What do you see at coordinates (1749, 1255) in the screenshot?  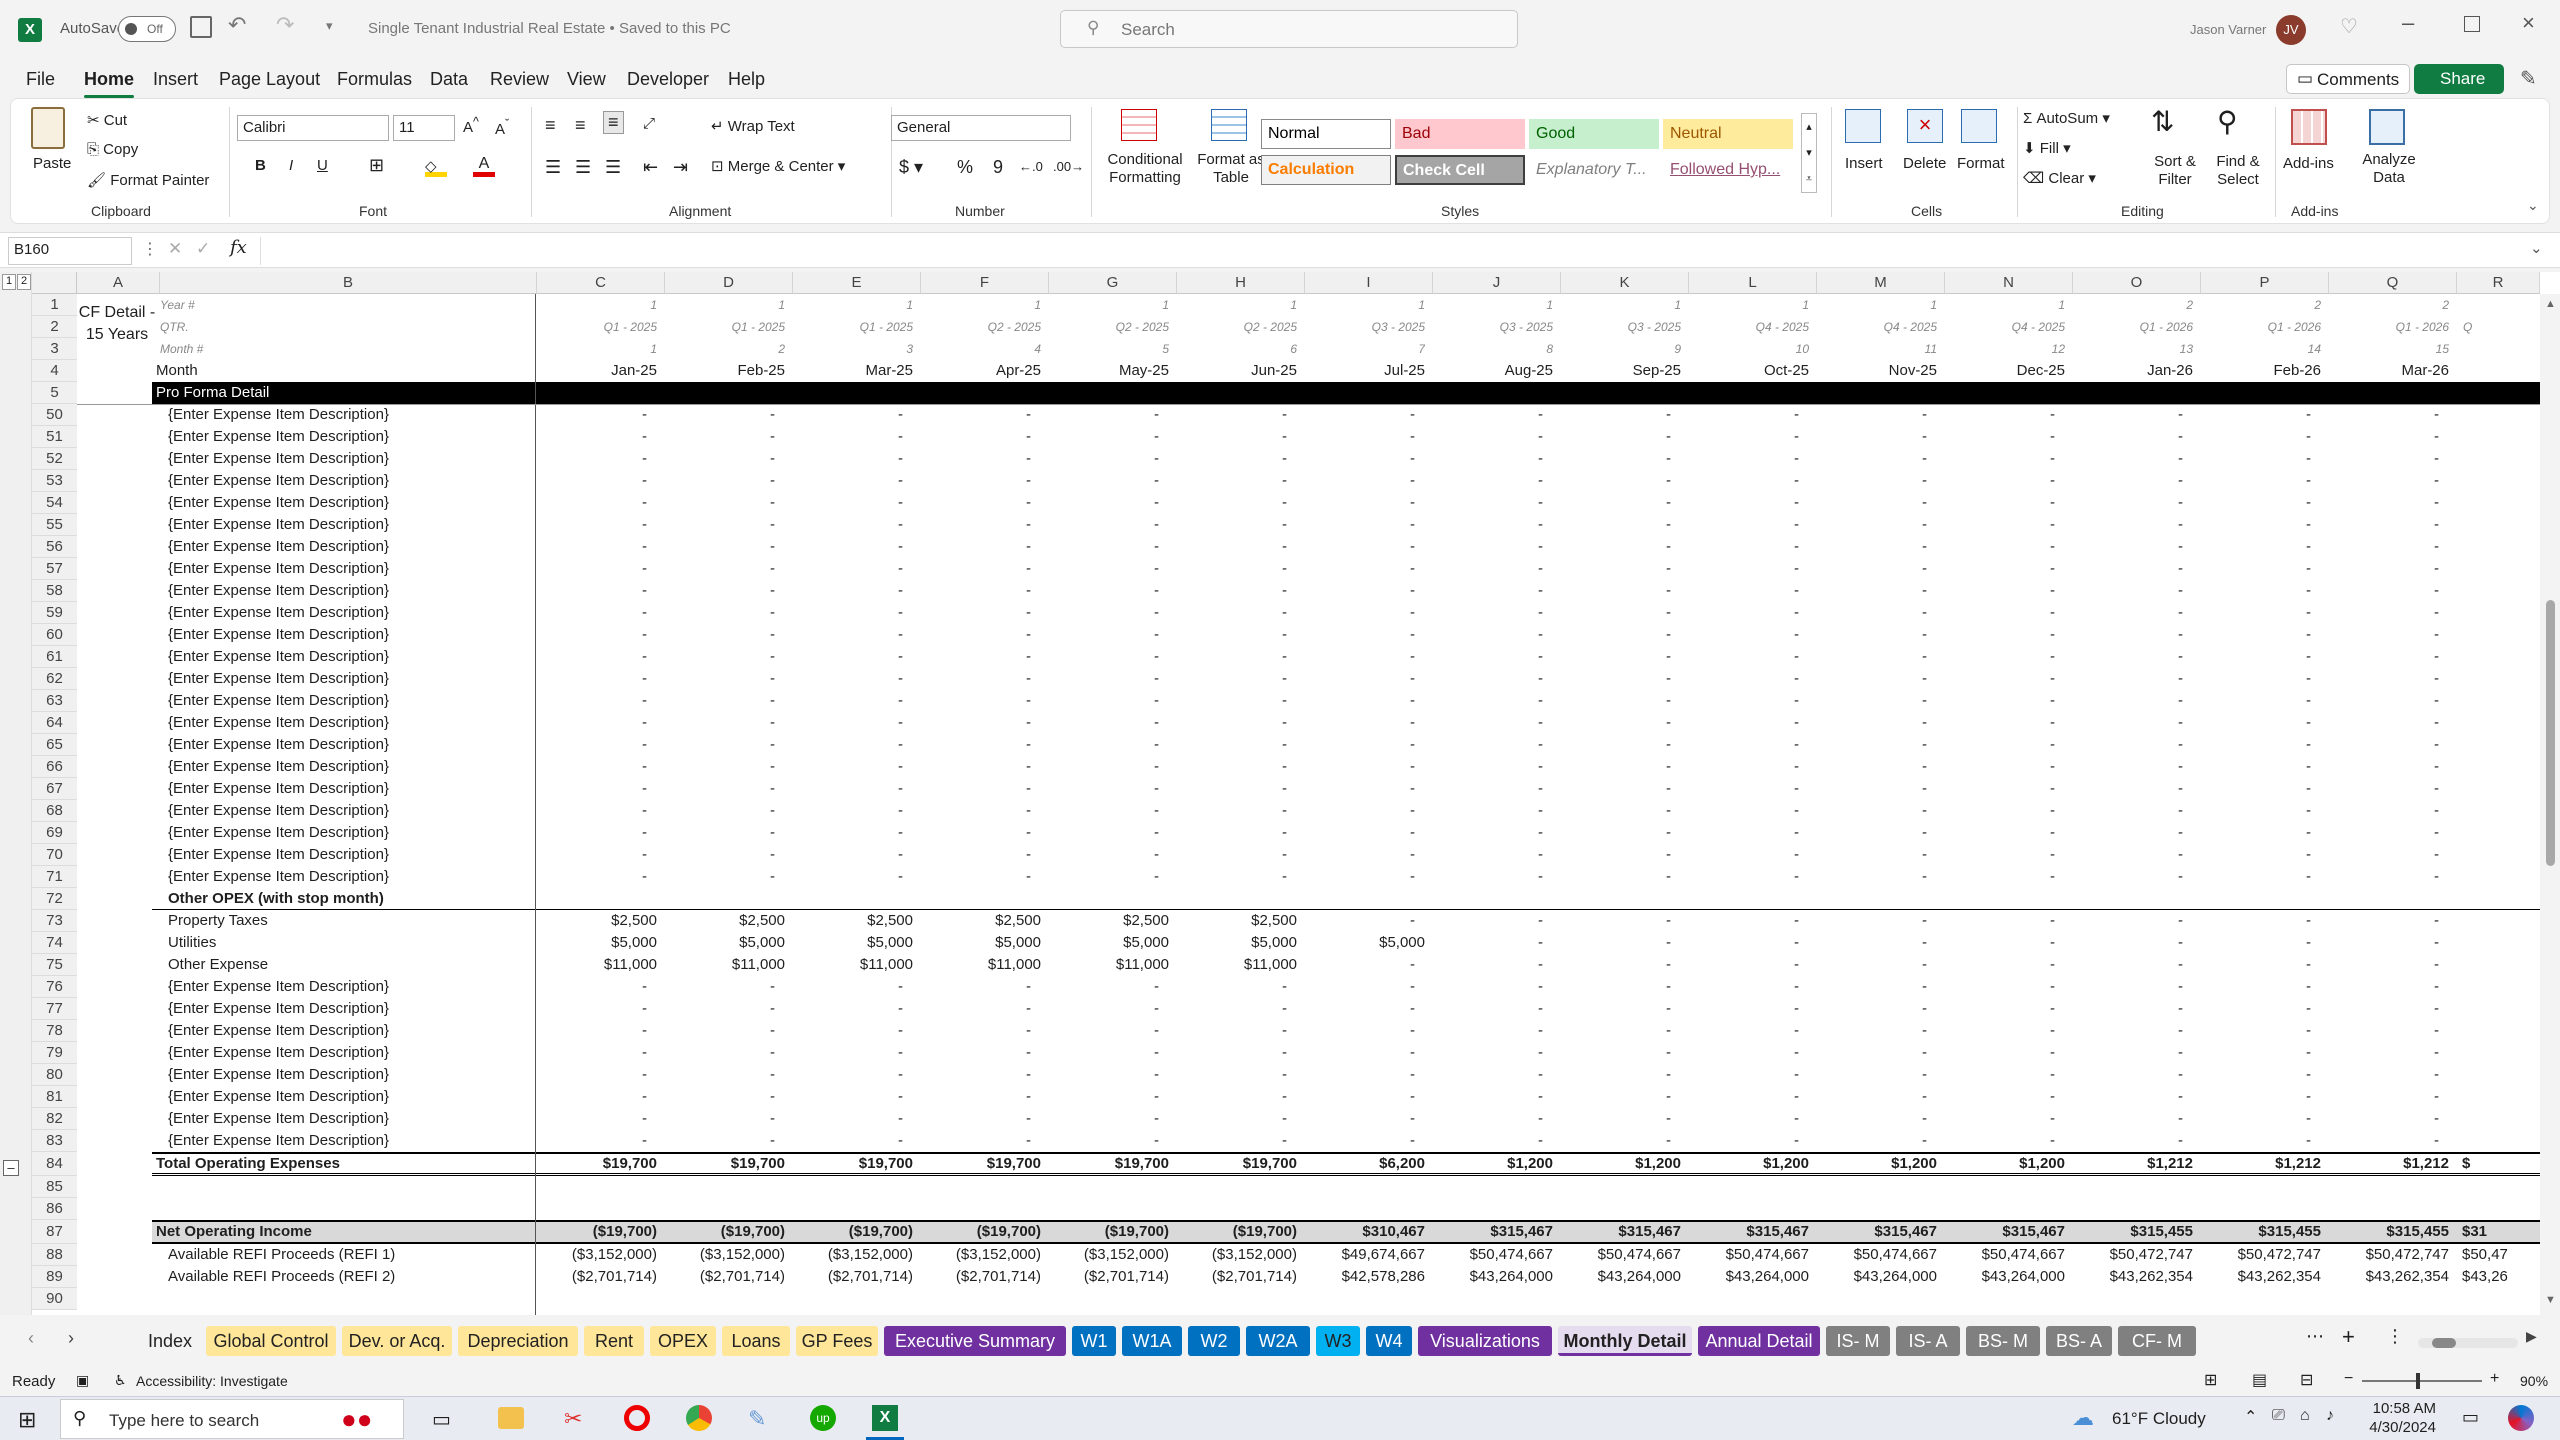 I see `grid-cell: $50,474,667` at bounding box center [1749, 1255].